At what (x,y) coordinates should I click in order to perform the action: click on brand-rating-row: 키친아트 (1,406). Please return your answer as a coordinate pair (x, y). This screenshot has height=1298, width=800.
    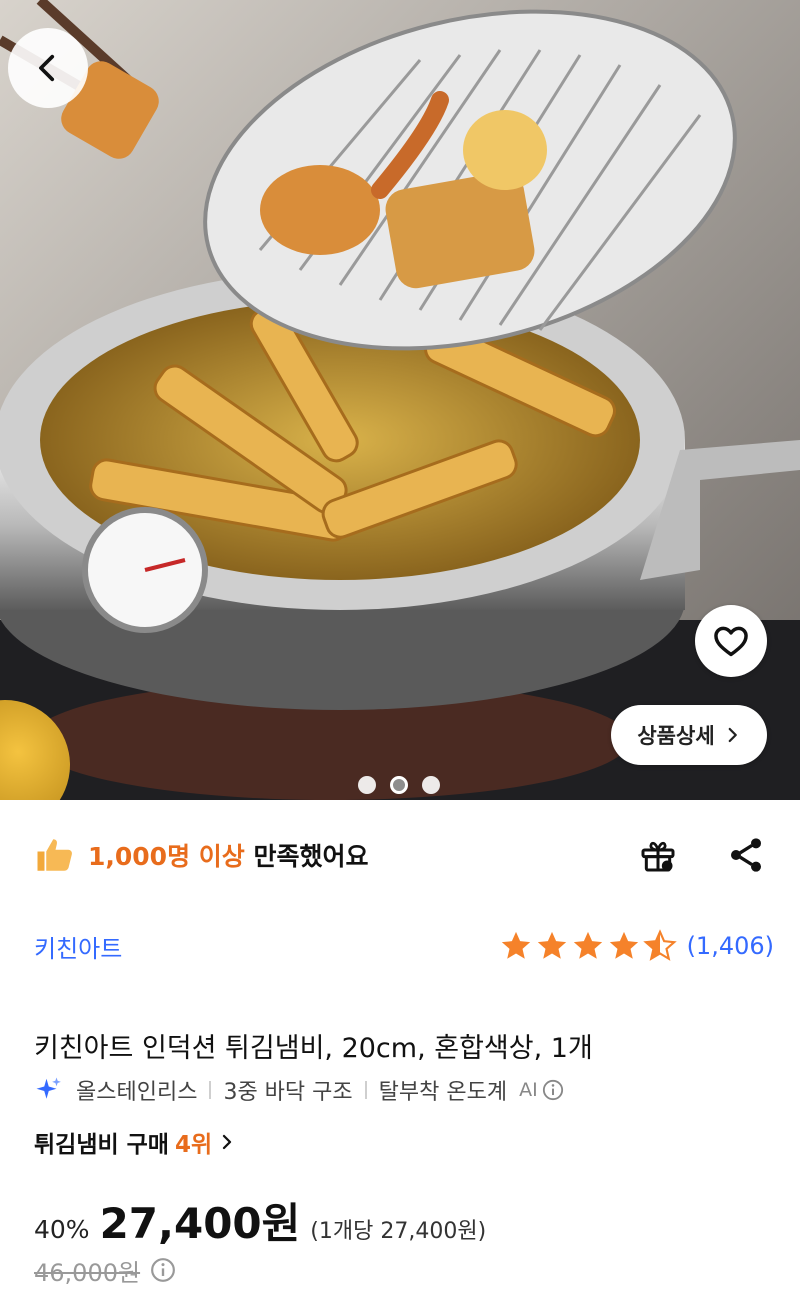
    Looking at the image, I should click on (404, 946).